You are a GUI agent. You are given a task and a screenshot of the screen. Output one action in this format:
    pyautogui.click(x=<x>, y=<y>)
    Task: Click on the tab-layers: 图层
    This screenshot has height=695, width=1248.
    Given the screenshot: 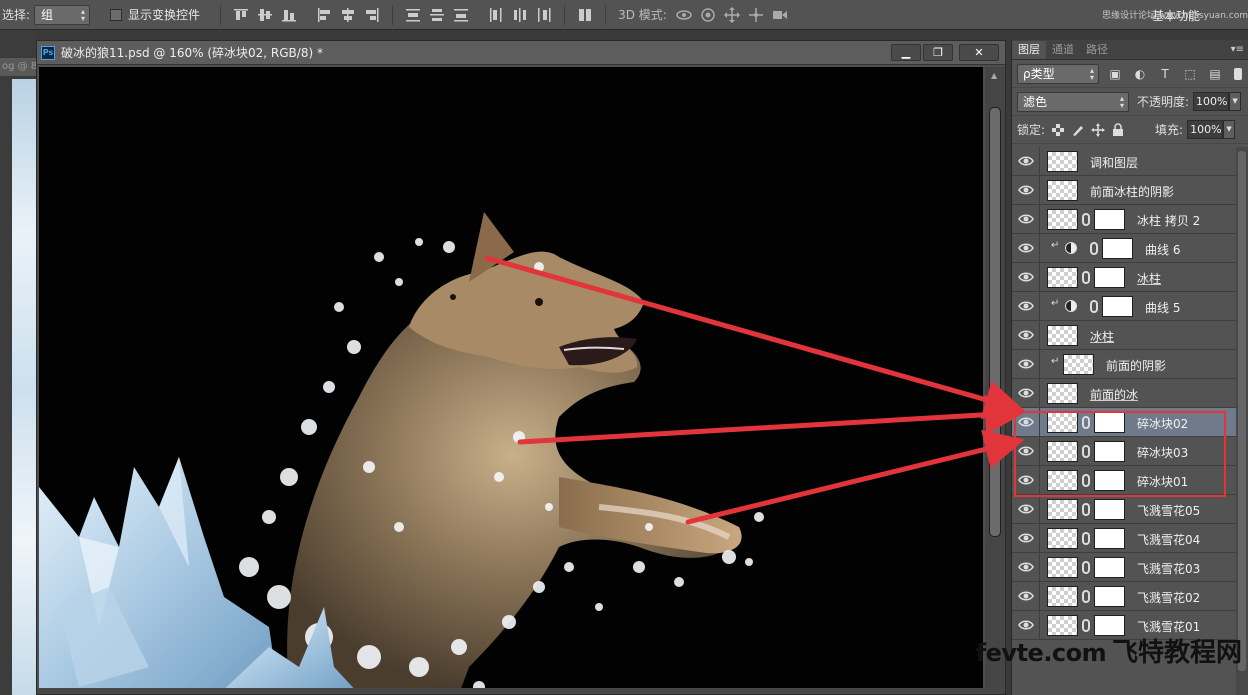 What is the action you would take?
    pyautogui.click(x=1029, y=50)
    